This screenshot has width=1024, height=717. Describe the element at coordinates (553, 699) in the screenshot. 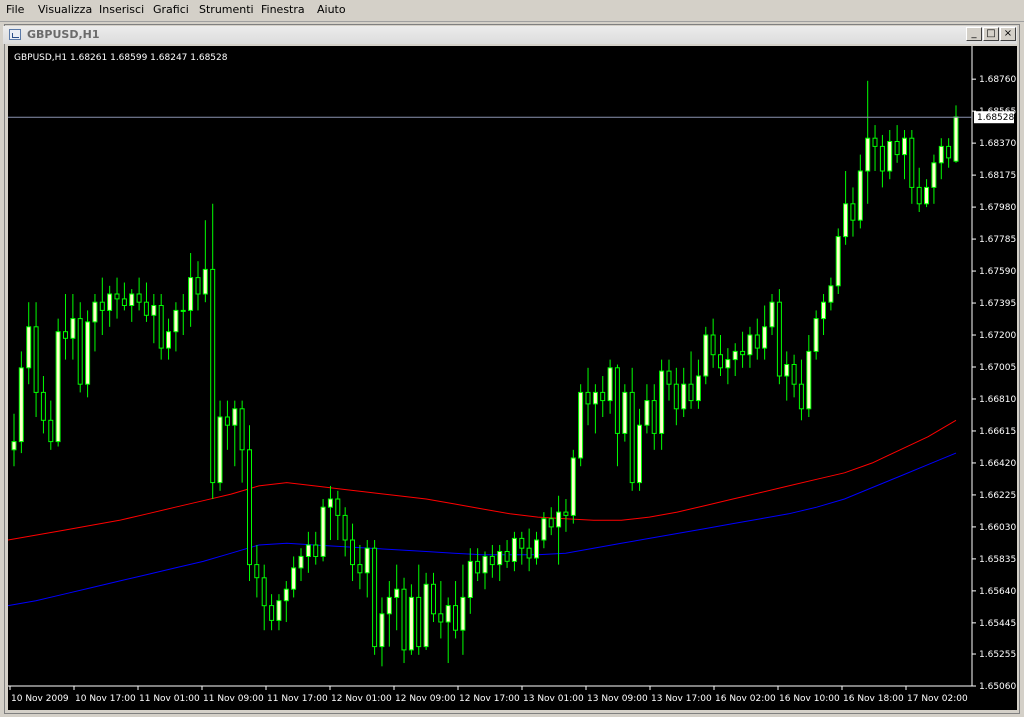

I see `x-tick-label: 13 Nov 01:00` at that location.